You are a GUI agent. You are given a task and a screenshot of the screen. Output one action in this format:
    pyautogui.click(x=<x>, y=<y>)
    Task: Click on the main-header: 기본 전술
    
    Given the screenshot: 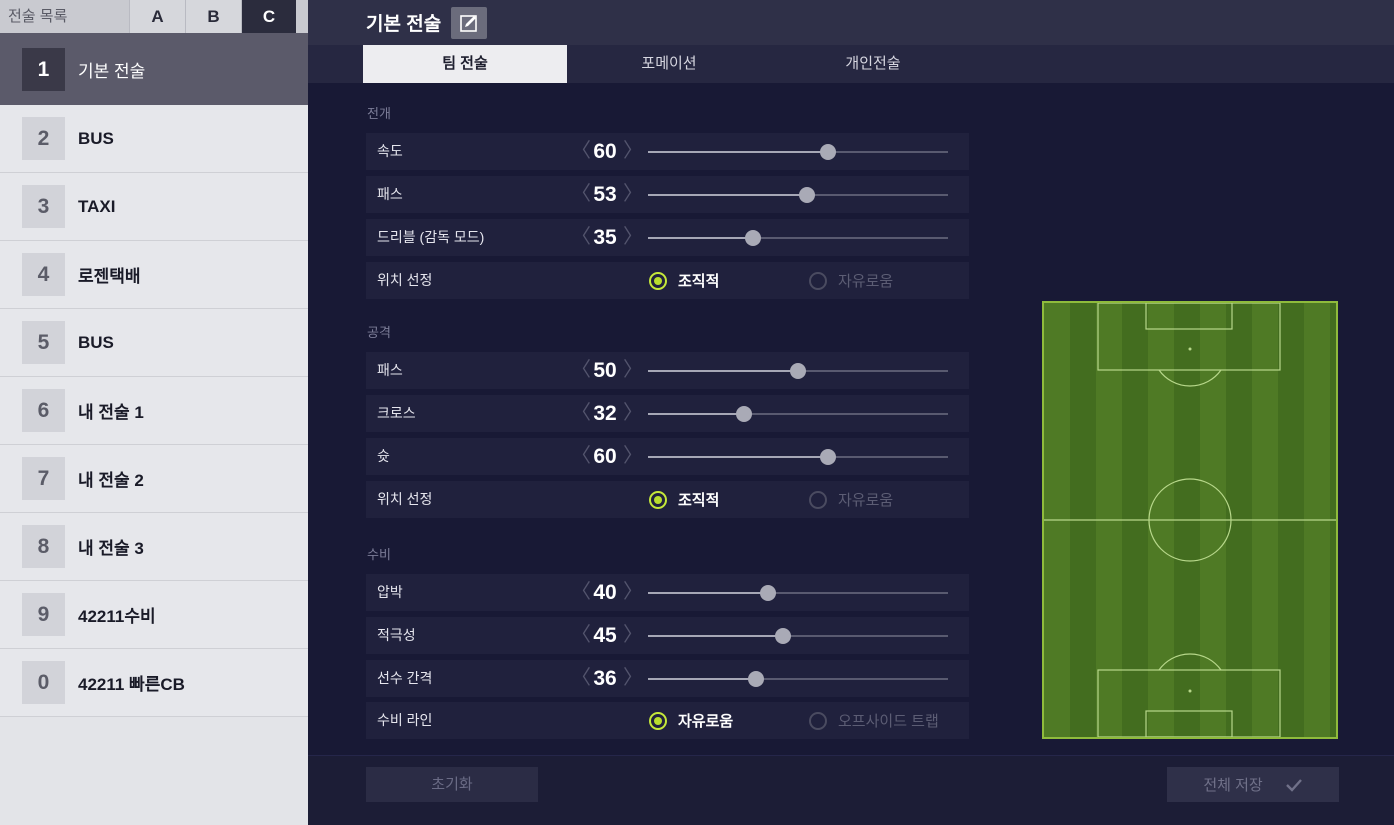 What is the action you would take?
    pyautogui.click(x=851, y=22)
    